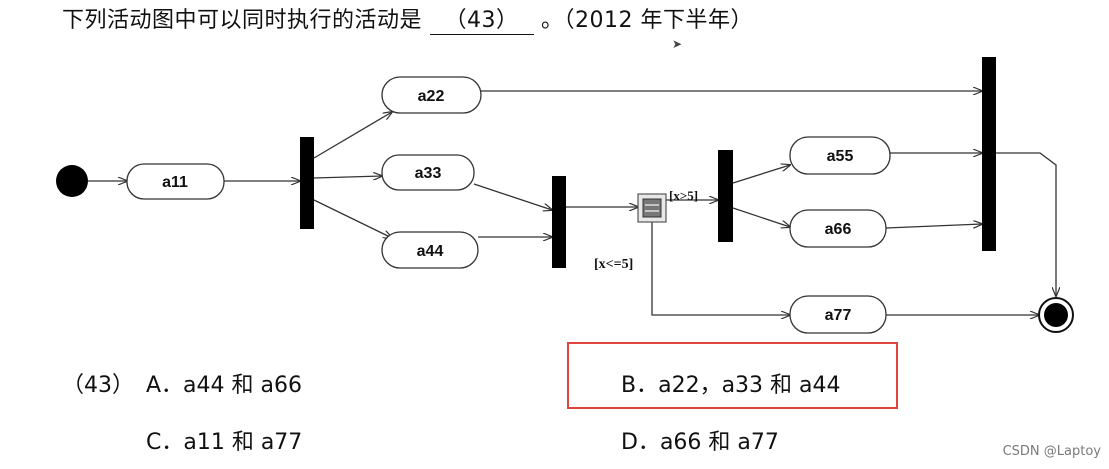 The height and width of the screenshot is (469, 1109). Describe the element at coordinates (224, 383) in the screenshot. I see `option-a: A．a44 和 a66` at that location.